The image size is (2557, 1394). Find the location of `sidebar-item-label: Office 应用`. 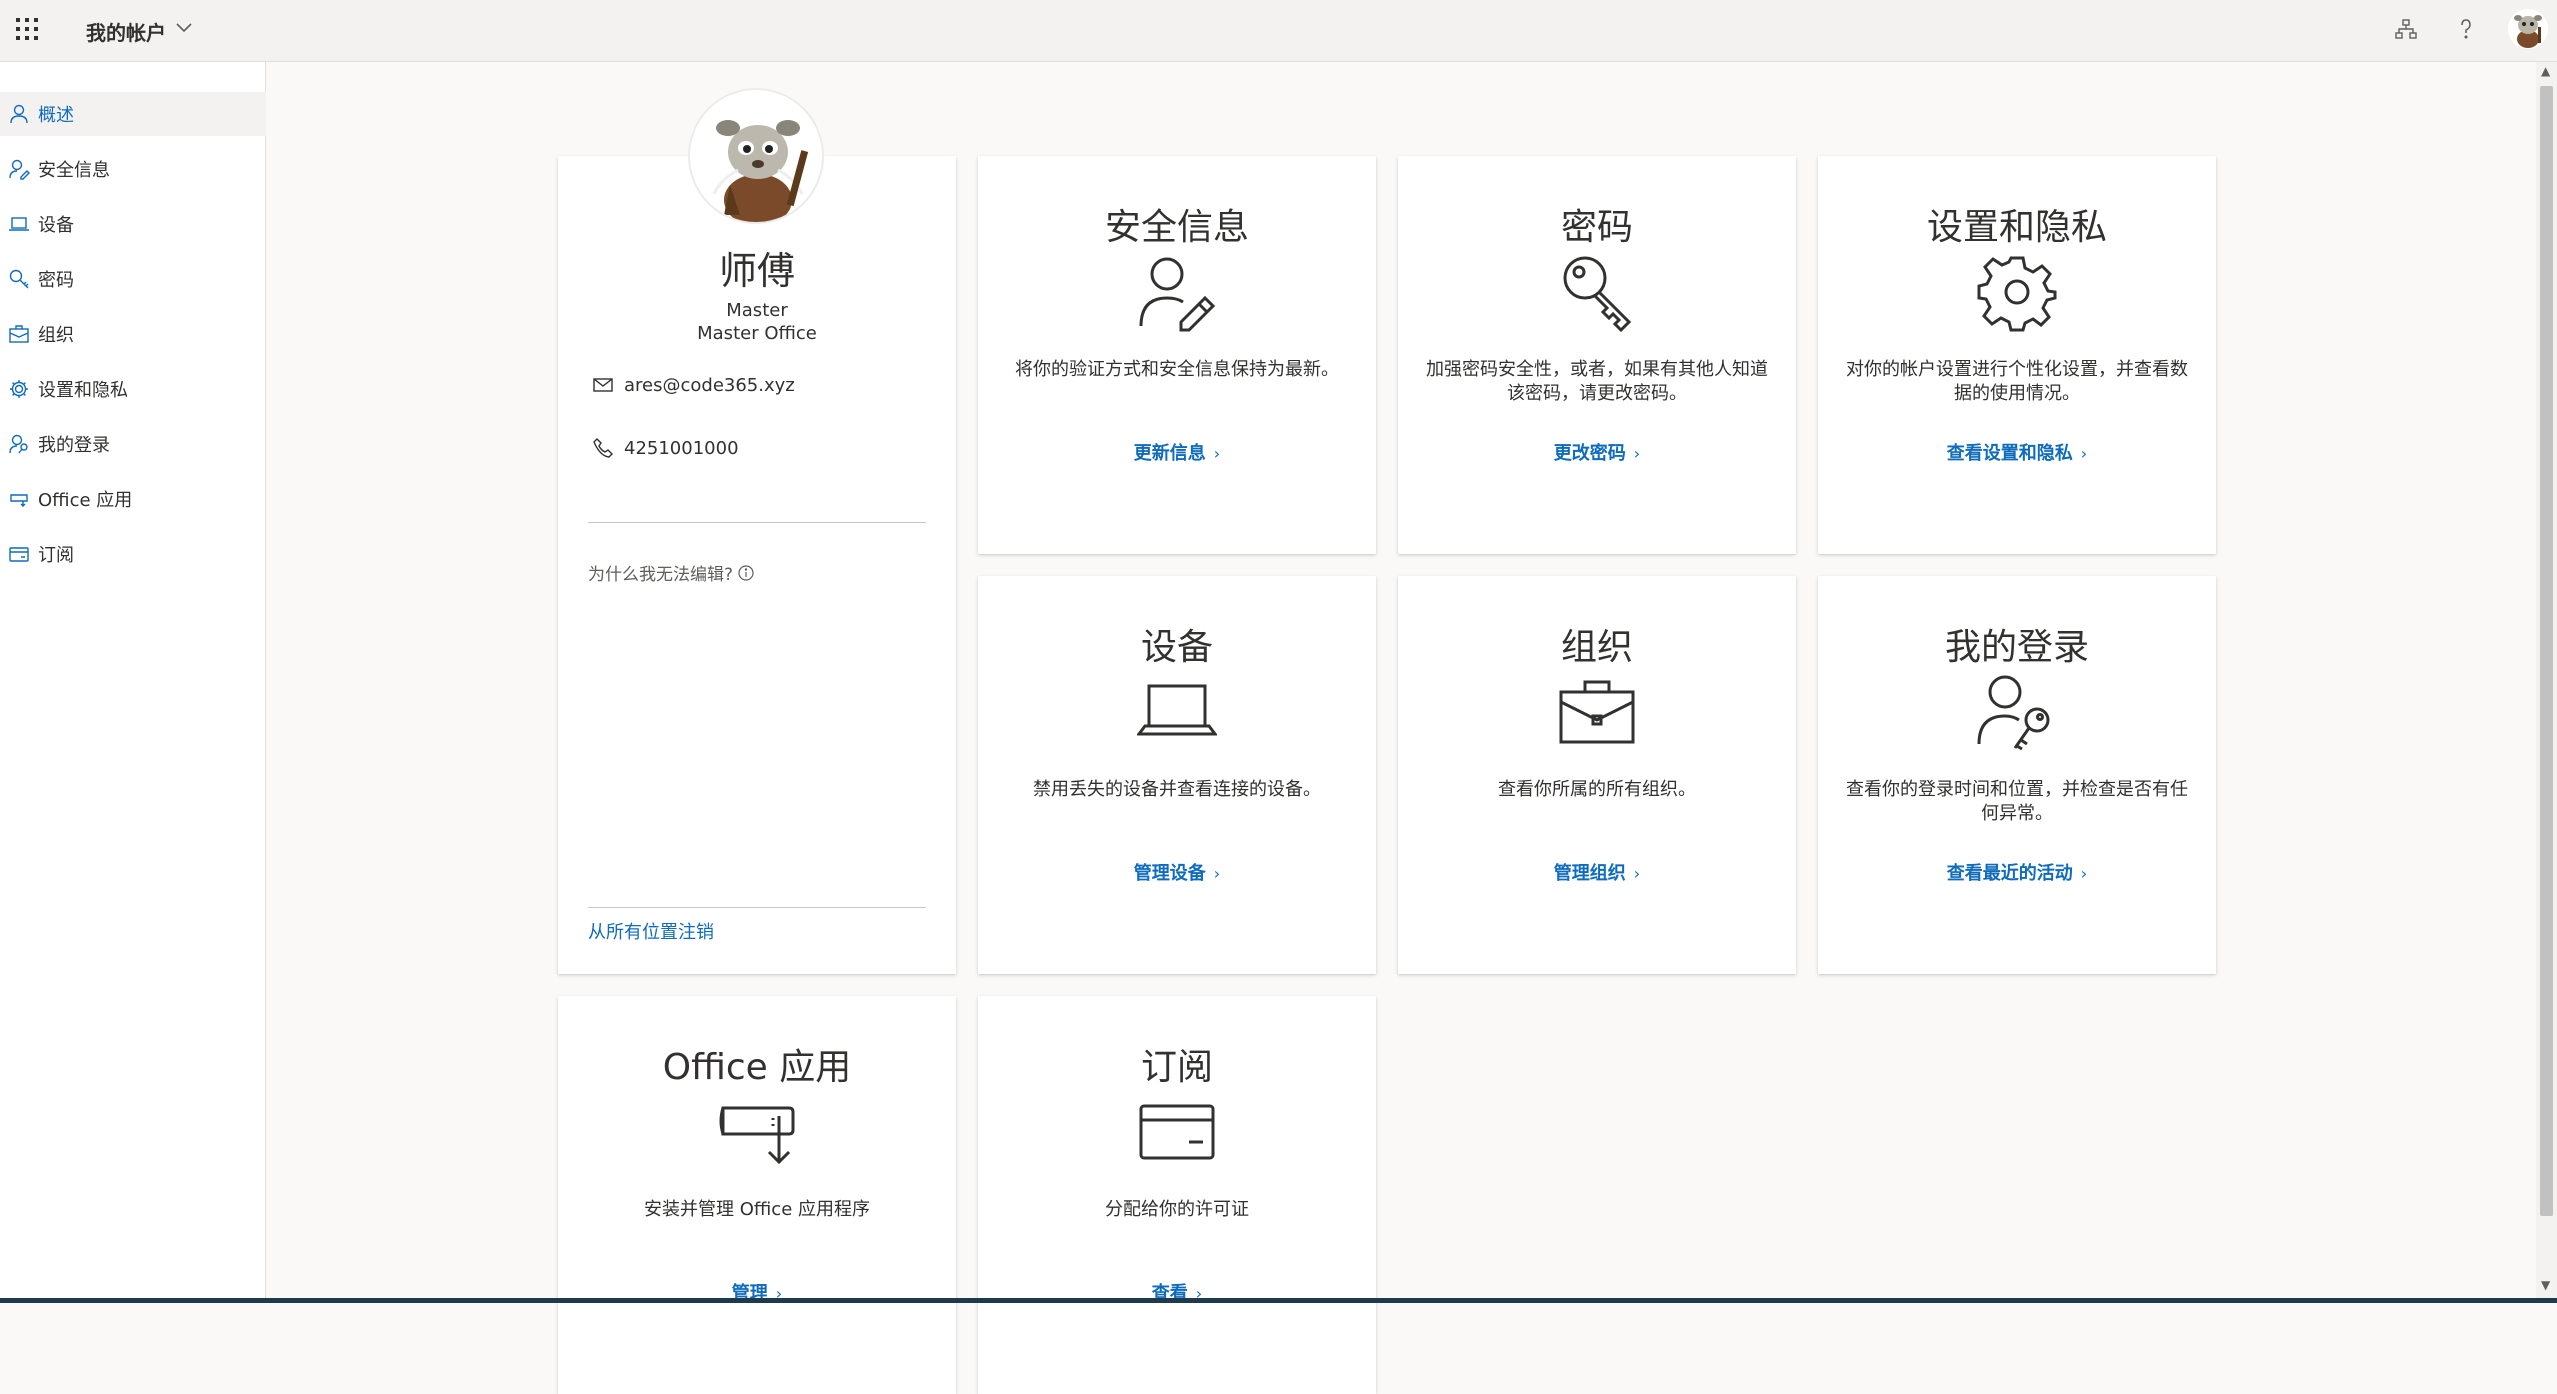

sidebar-item-label: Office 应用 is located at coordinates (85, 500).